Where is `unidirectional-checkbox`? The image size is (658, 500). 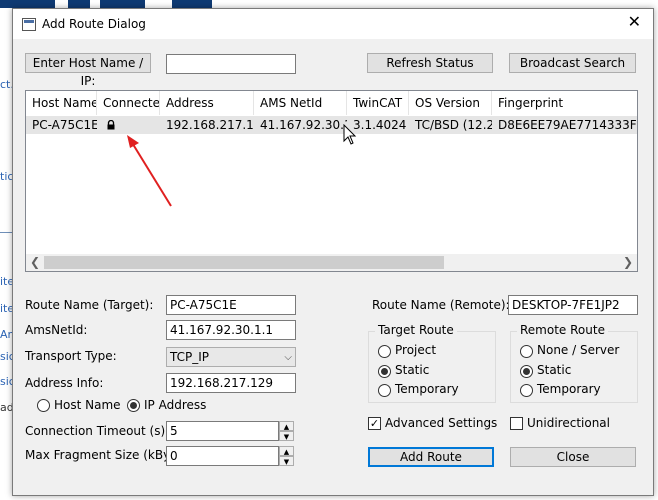 unidirectional-checkbox is located at coordinates (516, 423).